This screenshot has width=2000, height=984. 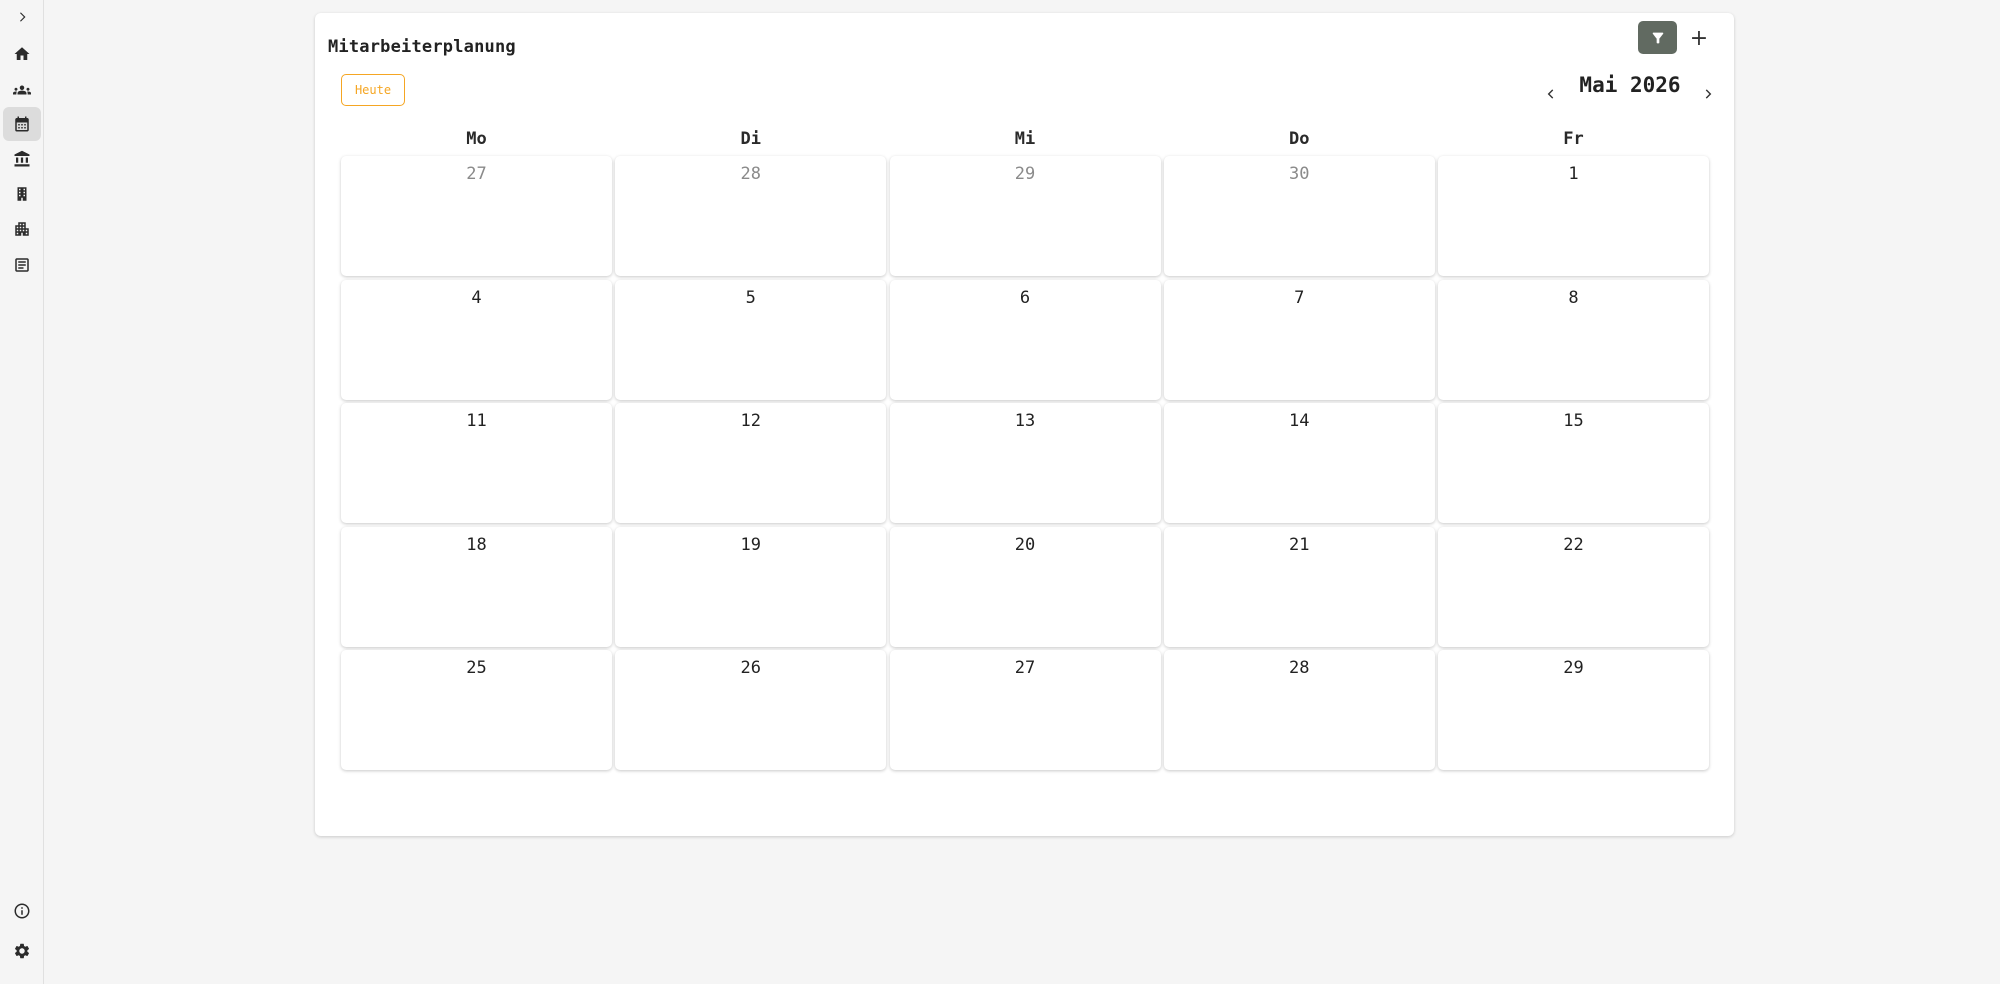 I want to click on calendar-day-cell: 11, so click(x=476, y=463).